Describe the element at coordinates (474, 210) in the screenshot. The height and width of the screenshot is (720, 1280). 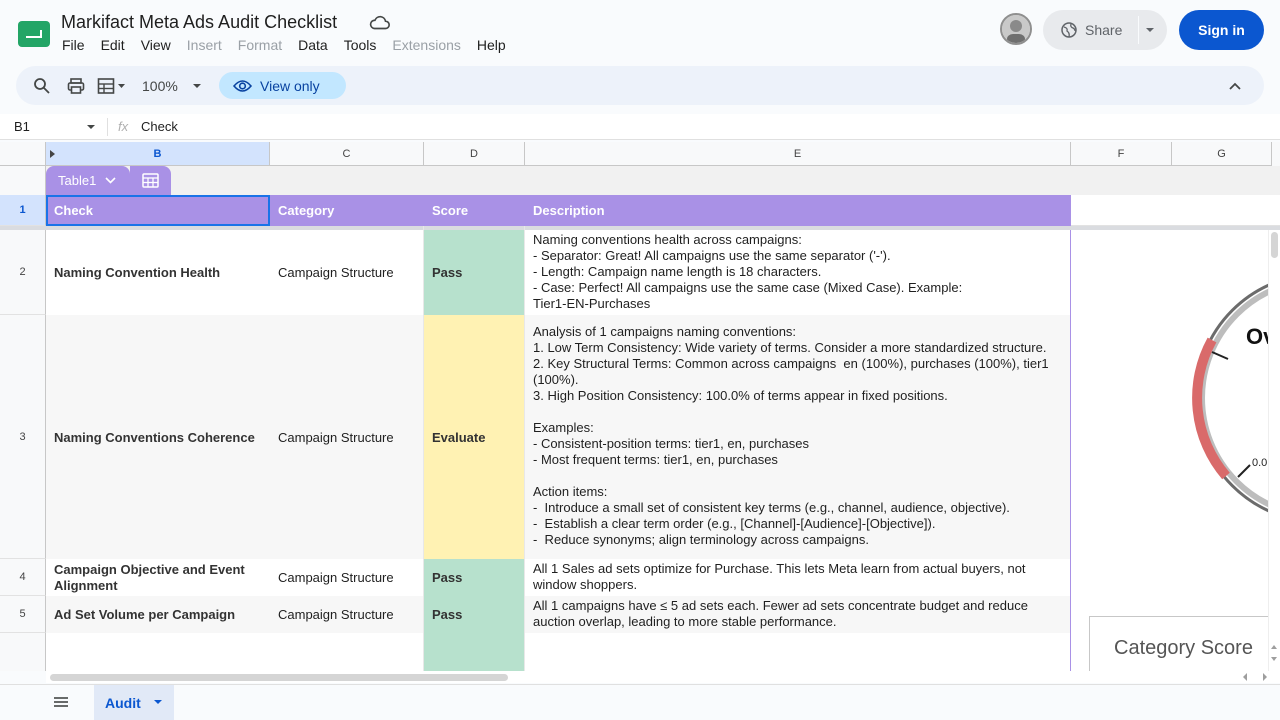
I see `header-score: Score` at that location.